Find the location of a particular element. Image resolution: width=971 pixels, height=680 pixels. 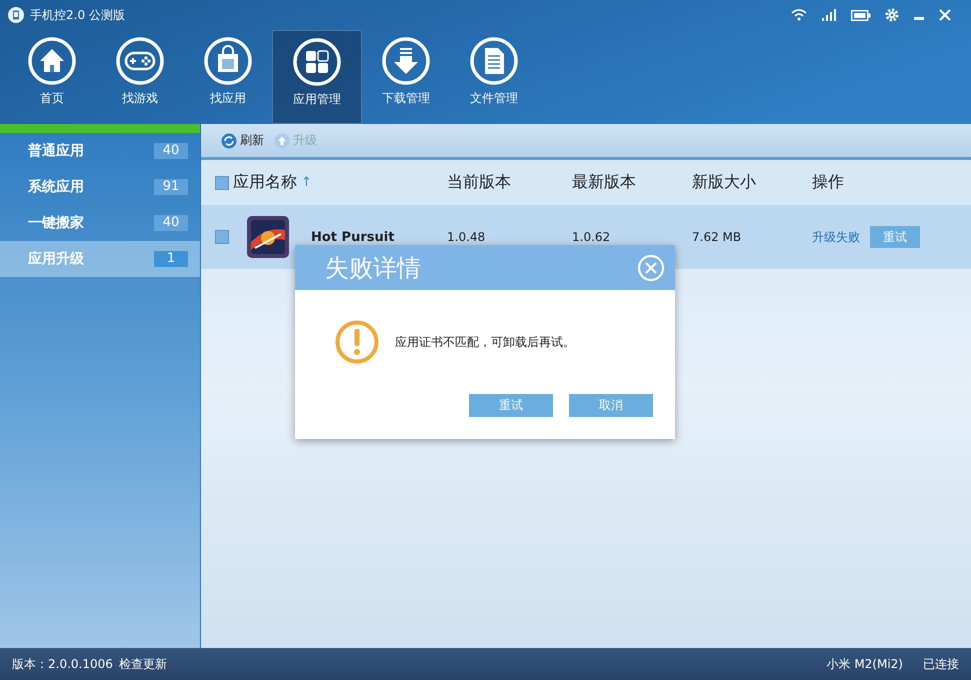

sidebar-item: 系统应用 91 is located at coordinates (100, 187).